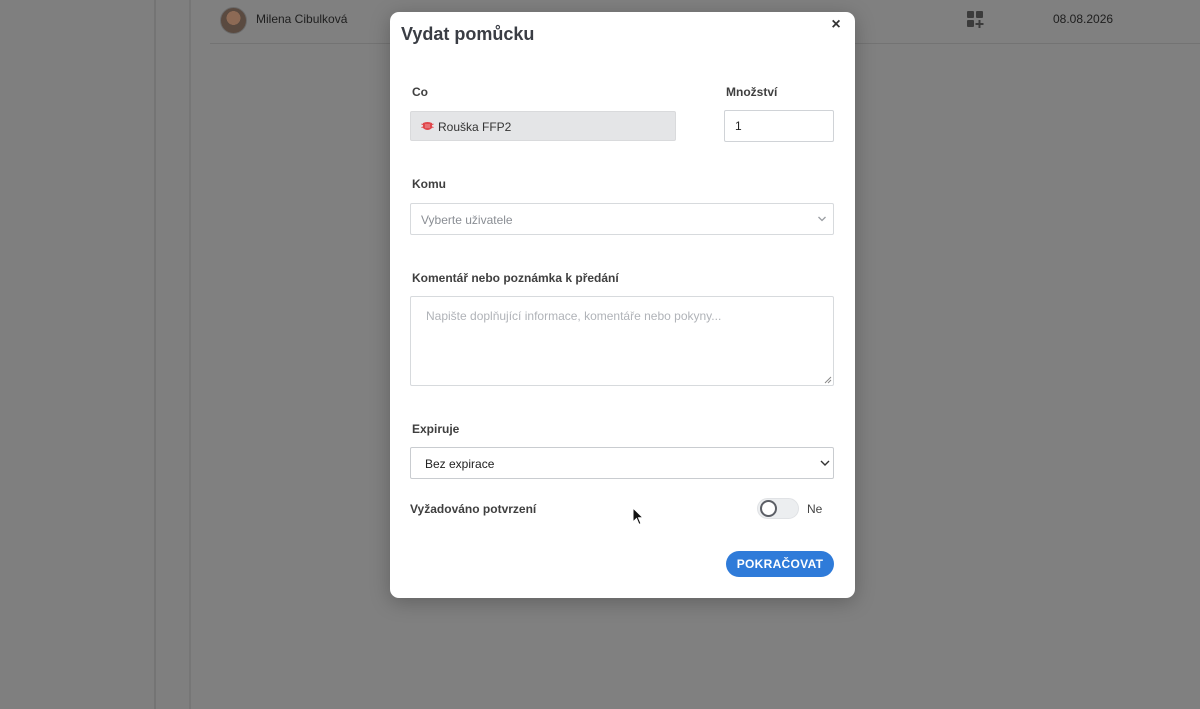 This screenshot has height=709, width=1200. Describe the element at coordinates (420, 92) in the screenshot. I see `item-label: Co` at that location.